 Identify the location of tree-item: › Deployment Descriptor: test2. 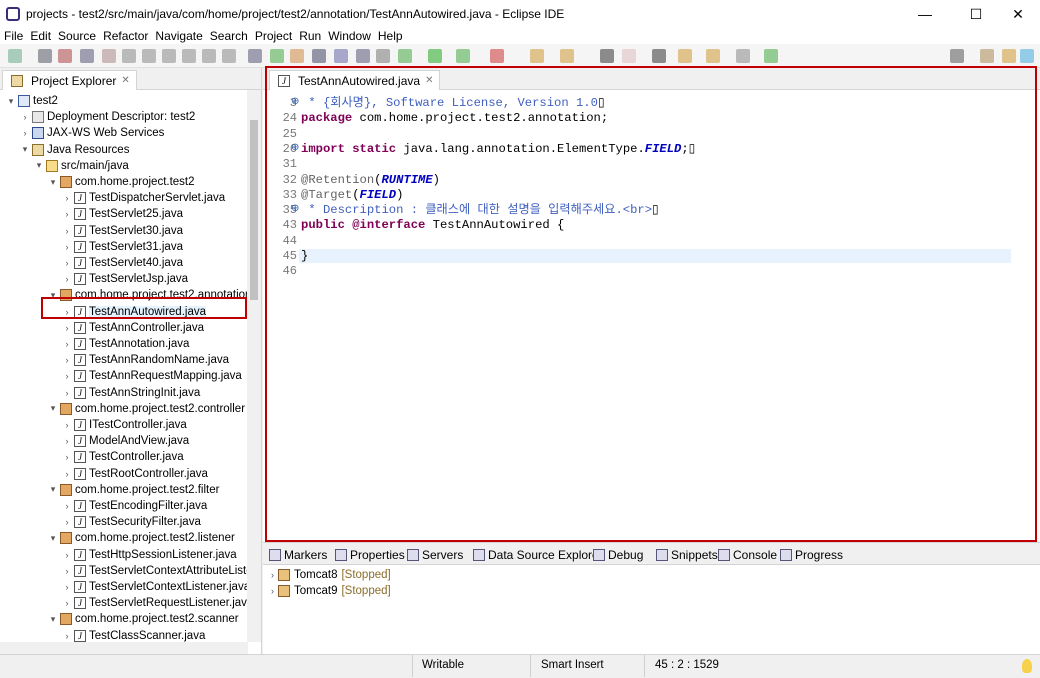
(107, 117).